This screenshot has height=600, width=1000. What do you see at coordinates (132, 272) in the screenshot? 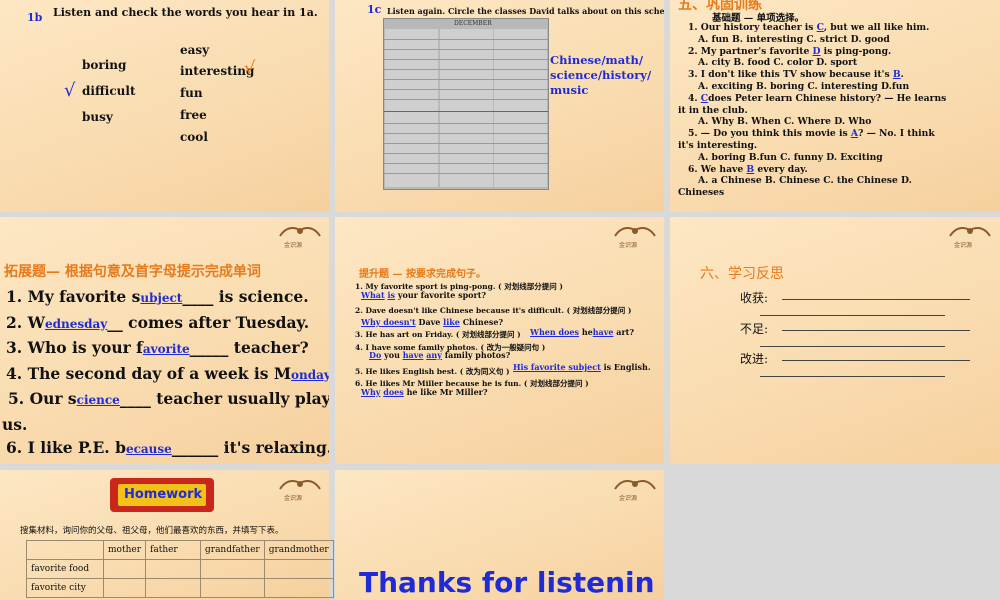
I see `section-heading: 拓展题— 根据句意及首字母提示完成单词` at bounding box center [132, 272].